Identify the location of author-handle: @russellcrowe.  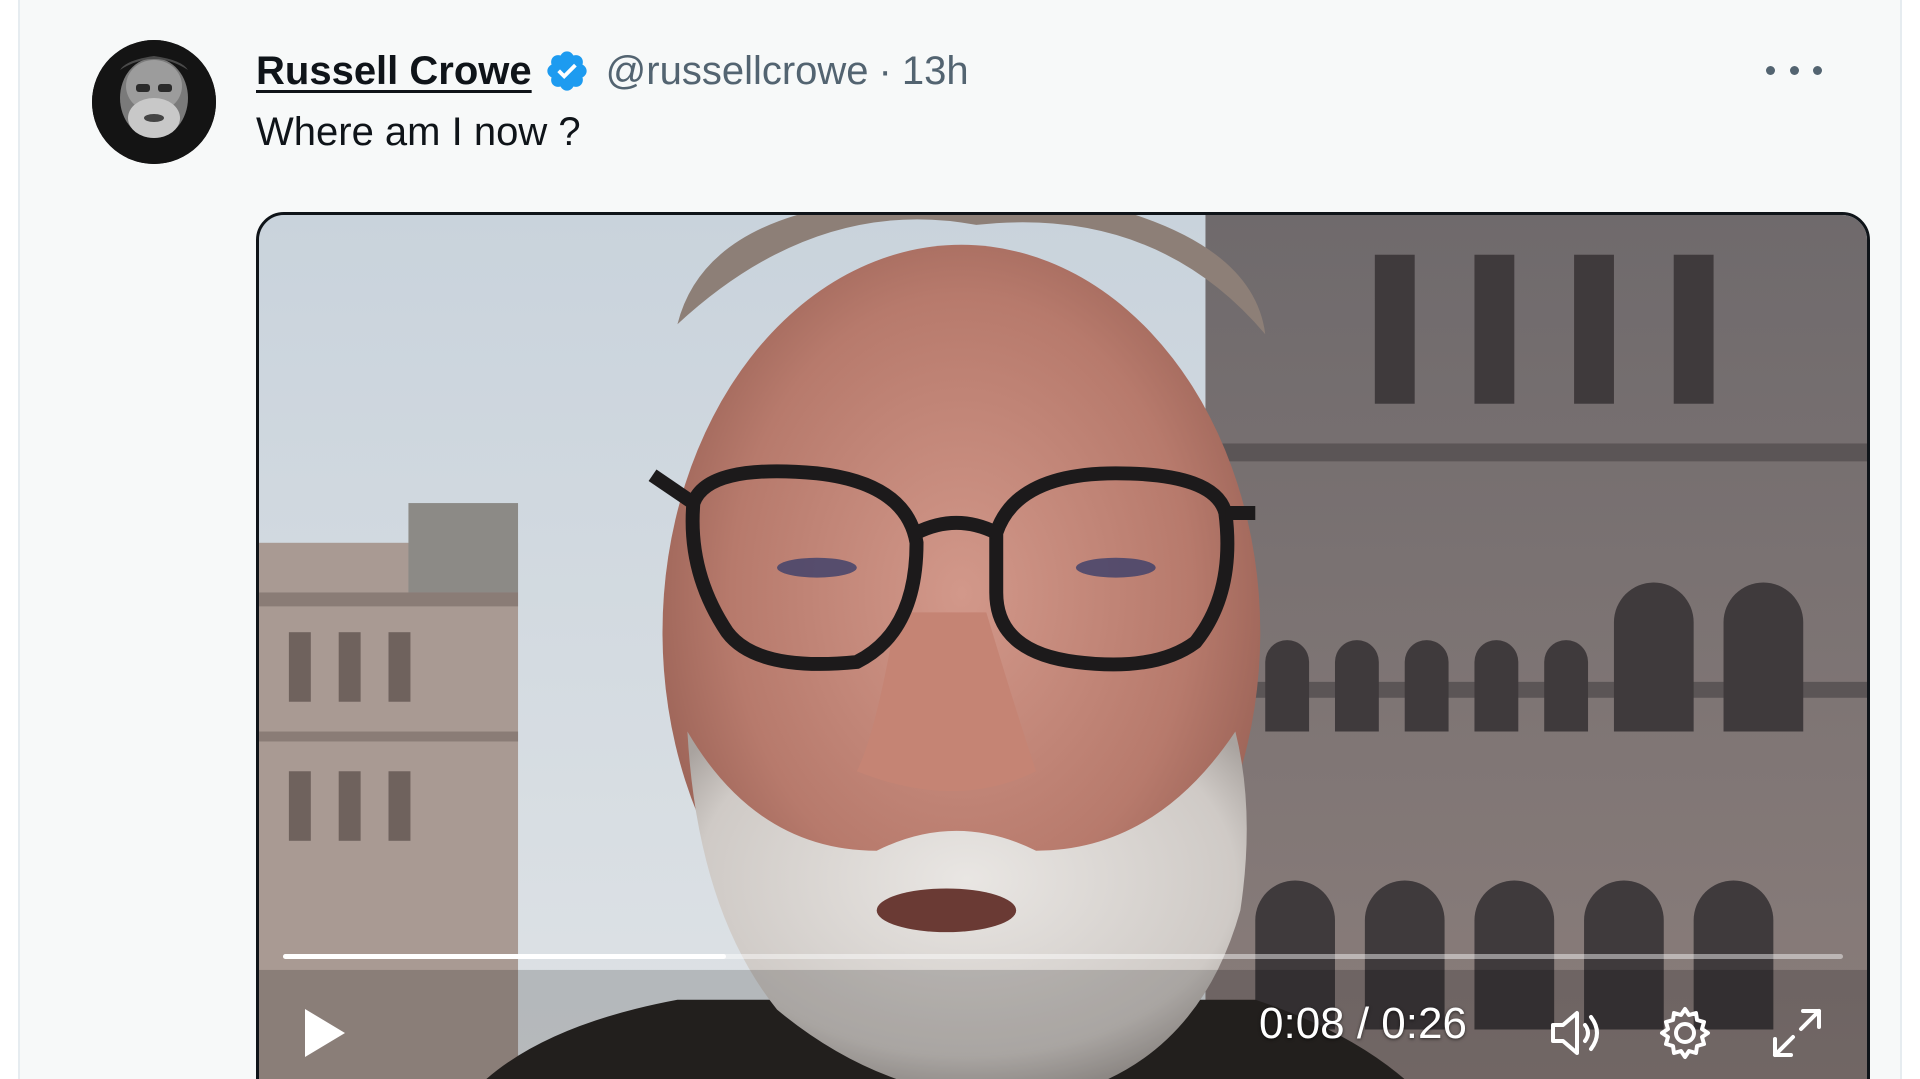
(737, 71).